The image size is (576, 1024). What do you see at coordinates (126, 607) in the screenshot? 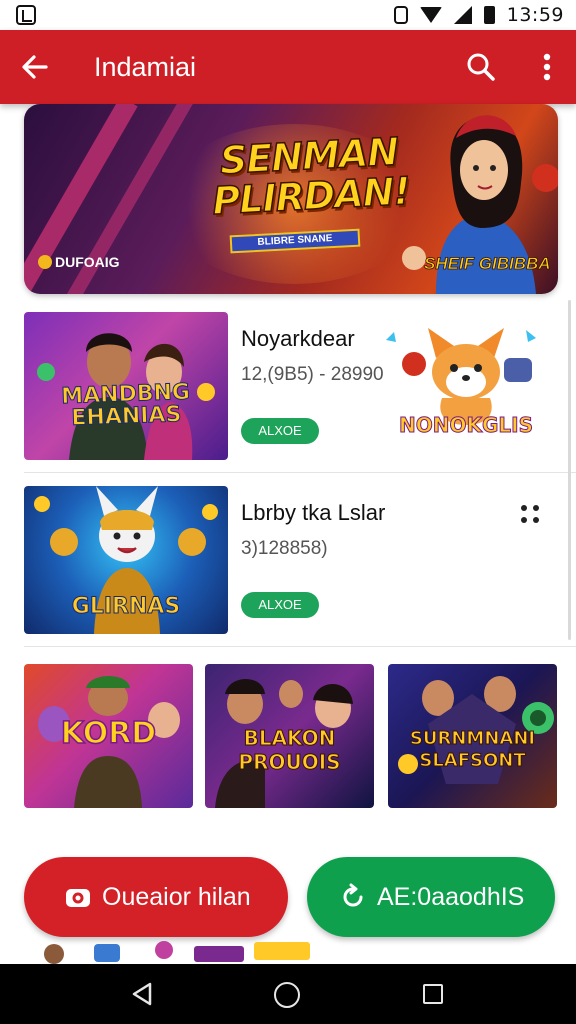
I see `thumbnail-title: GLIRNAS` at bounding box center [126, 607].